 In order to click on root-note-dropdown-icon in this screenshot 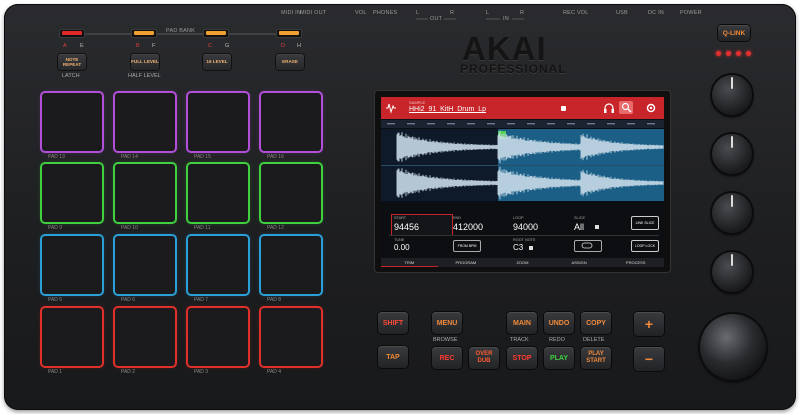, I will do `click(531, 248)`.